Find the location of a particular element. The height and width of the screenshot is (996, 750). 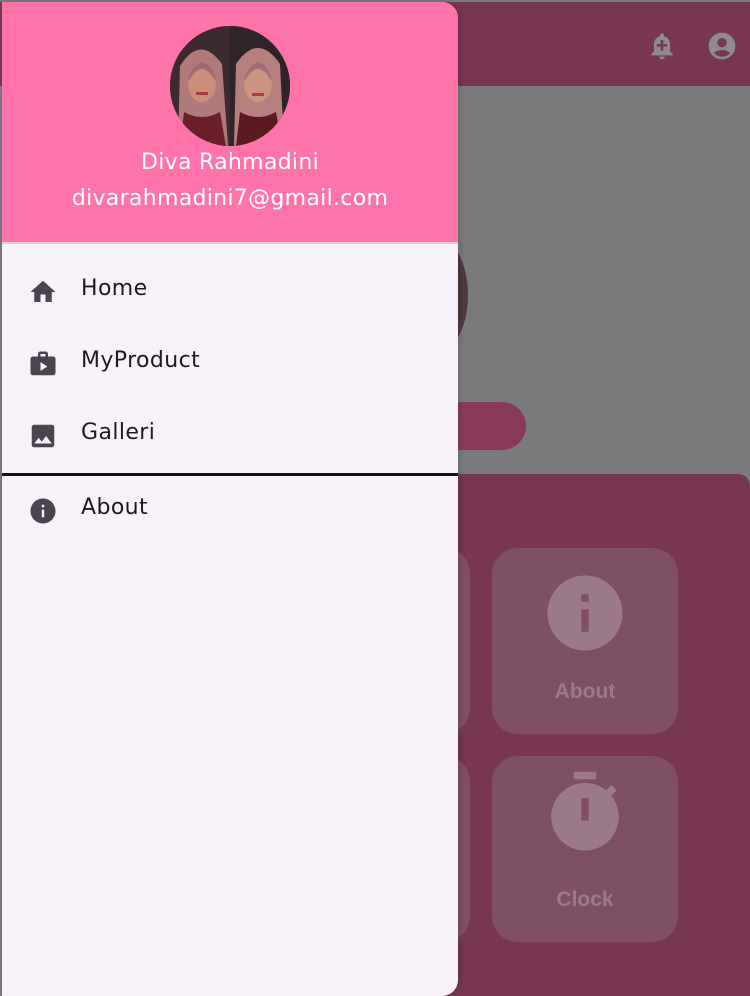

drawer-item-home: Home is located at coordinates (230, 291).